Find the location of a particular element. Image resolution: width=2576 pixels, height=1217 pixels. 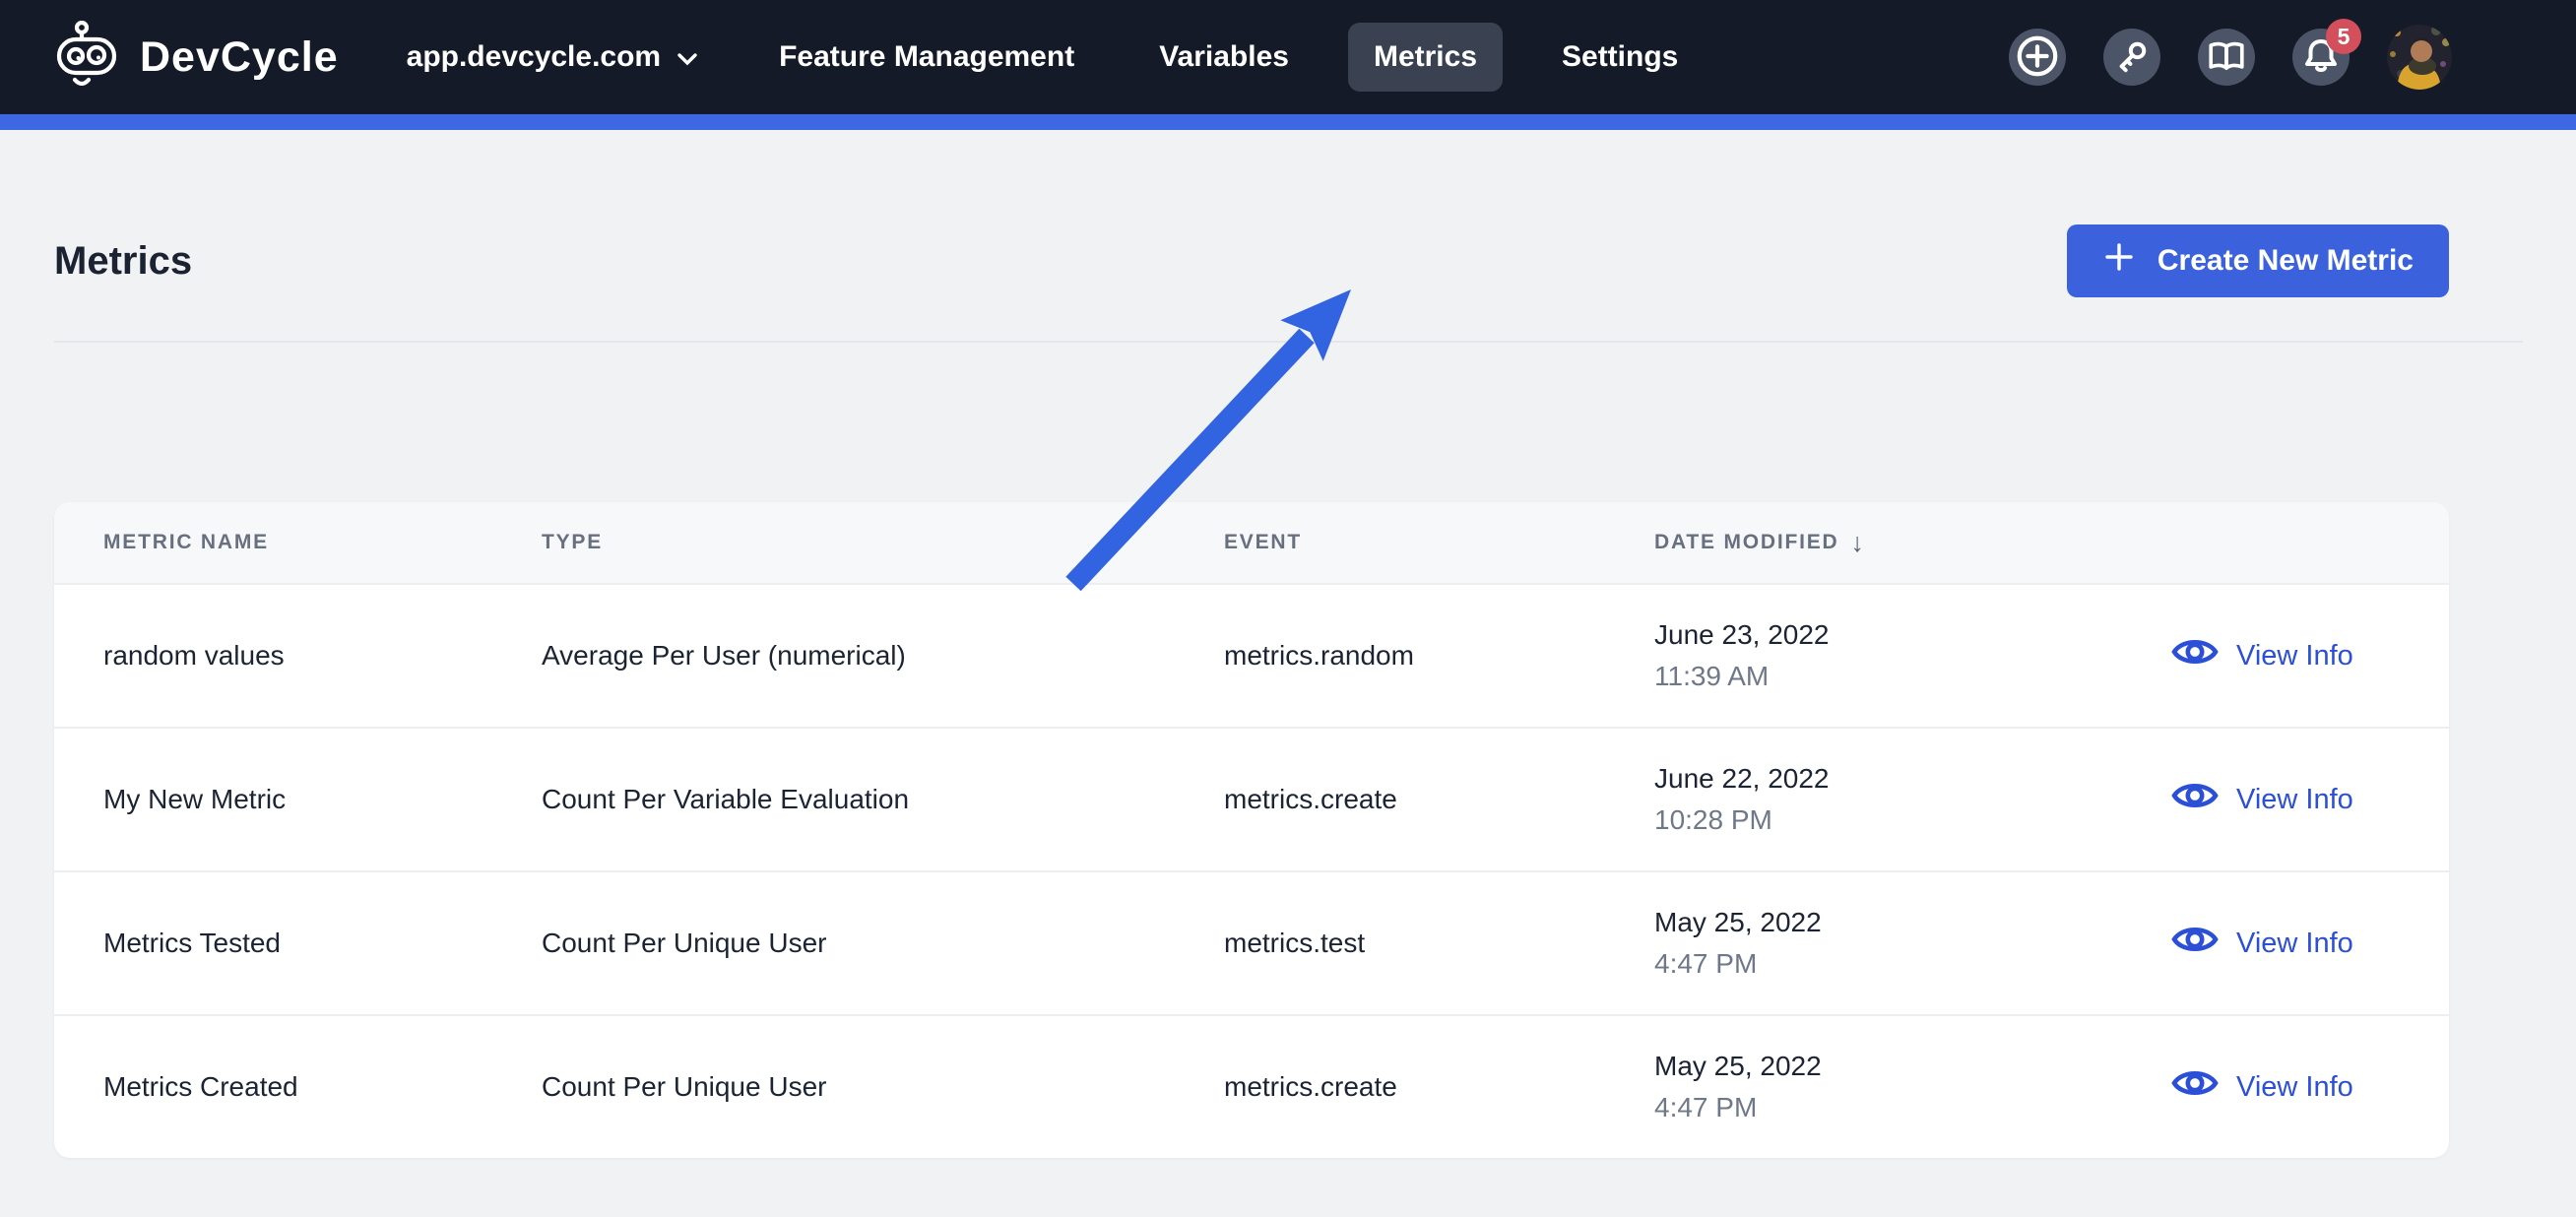

date-modified-date: June 22, 2022 is located at coordinates (1742, 778).